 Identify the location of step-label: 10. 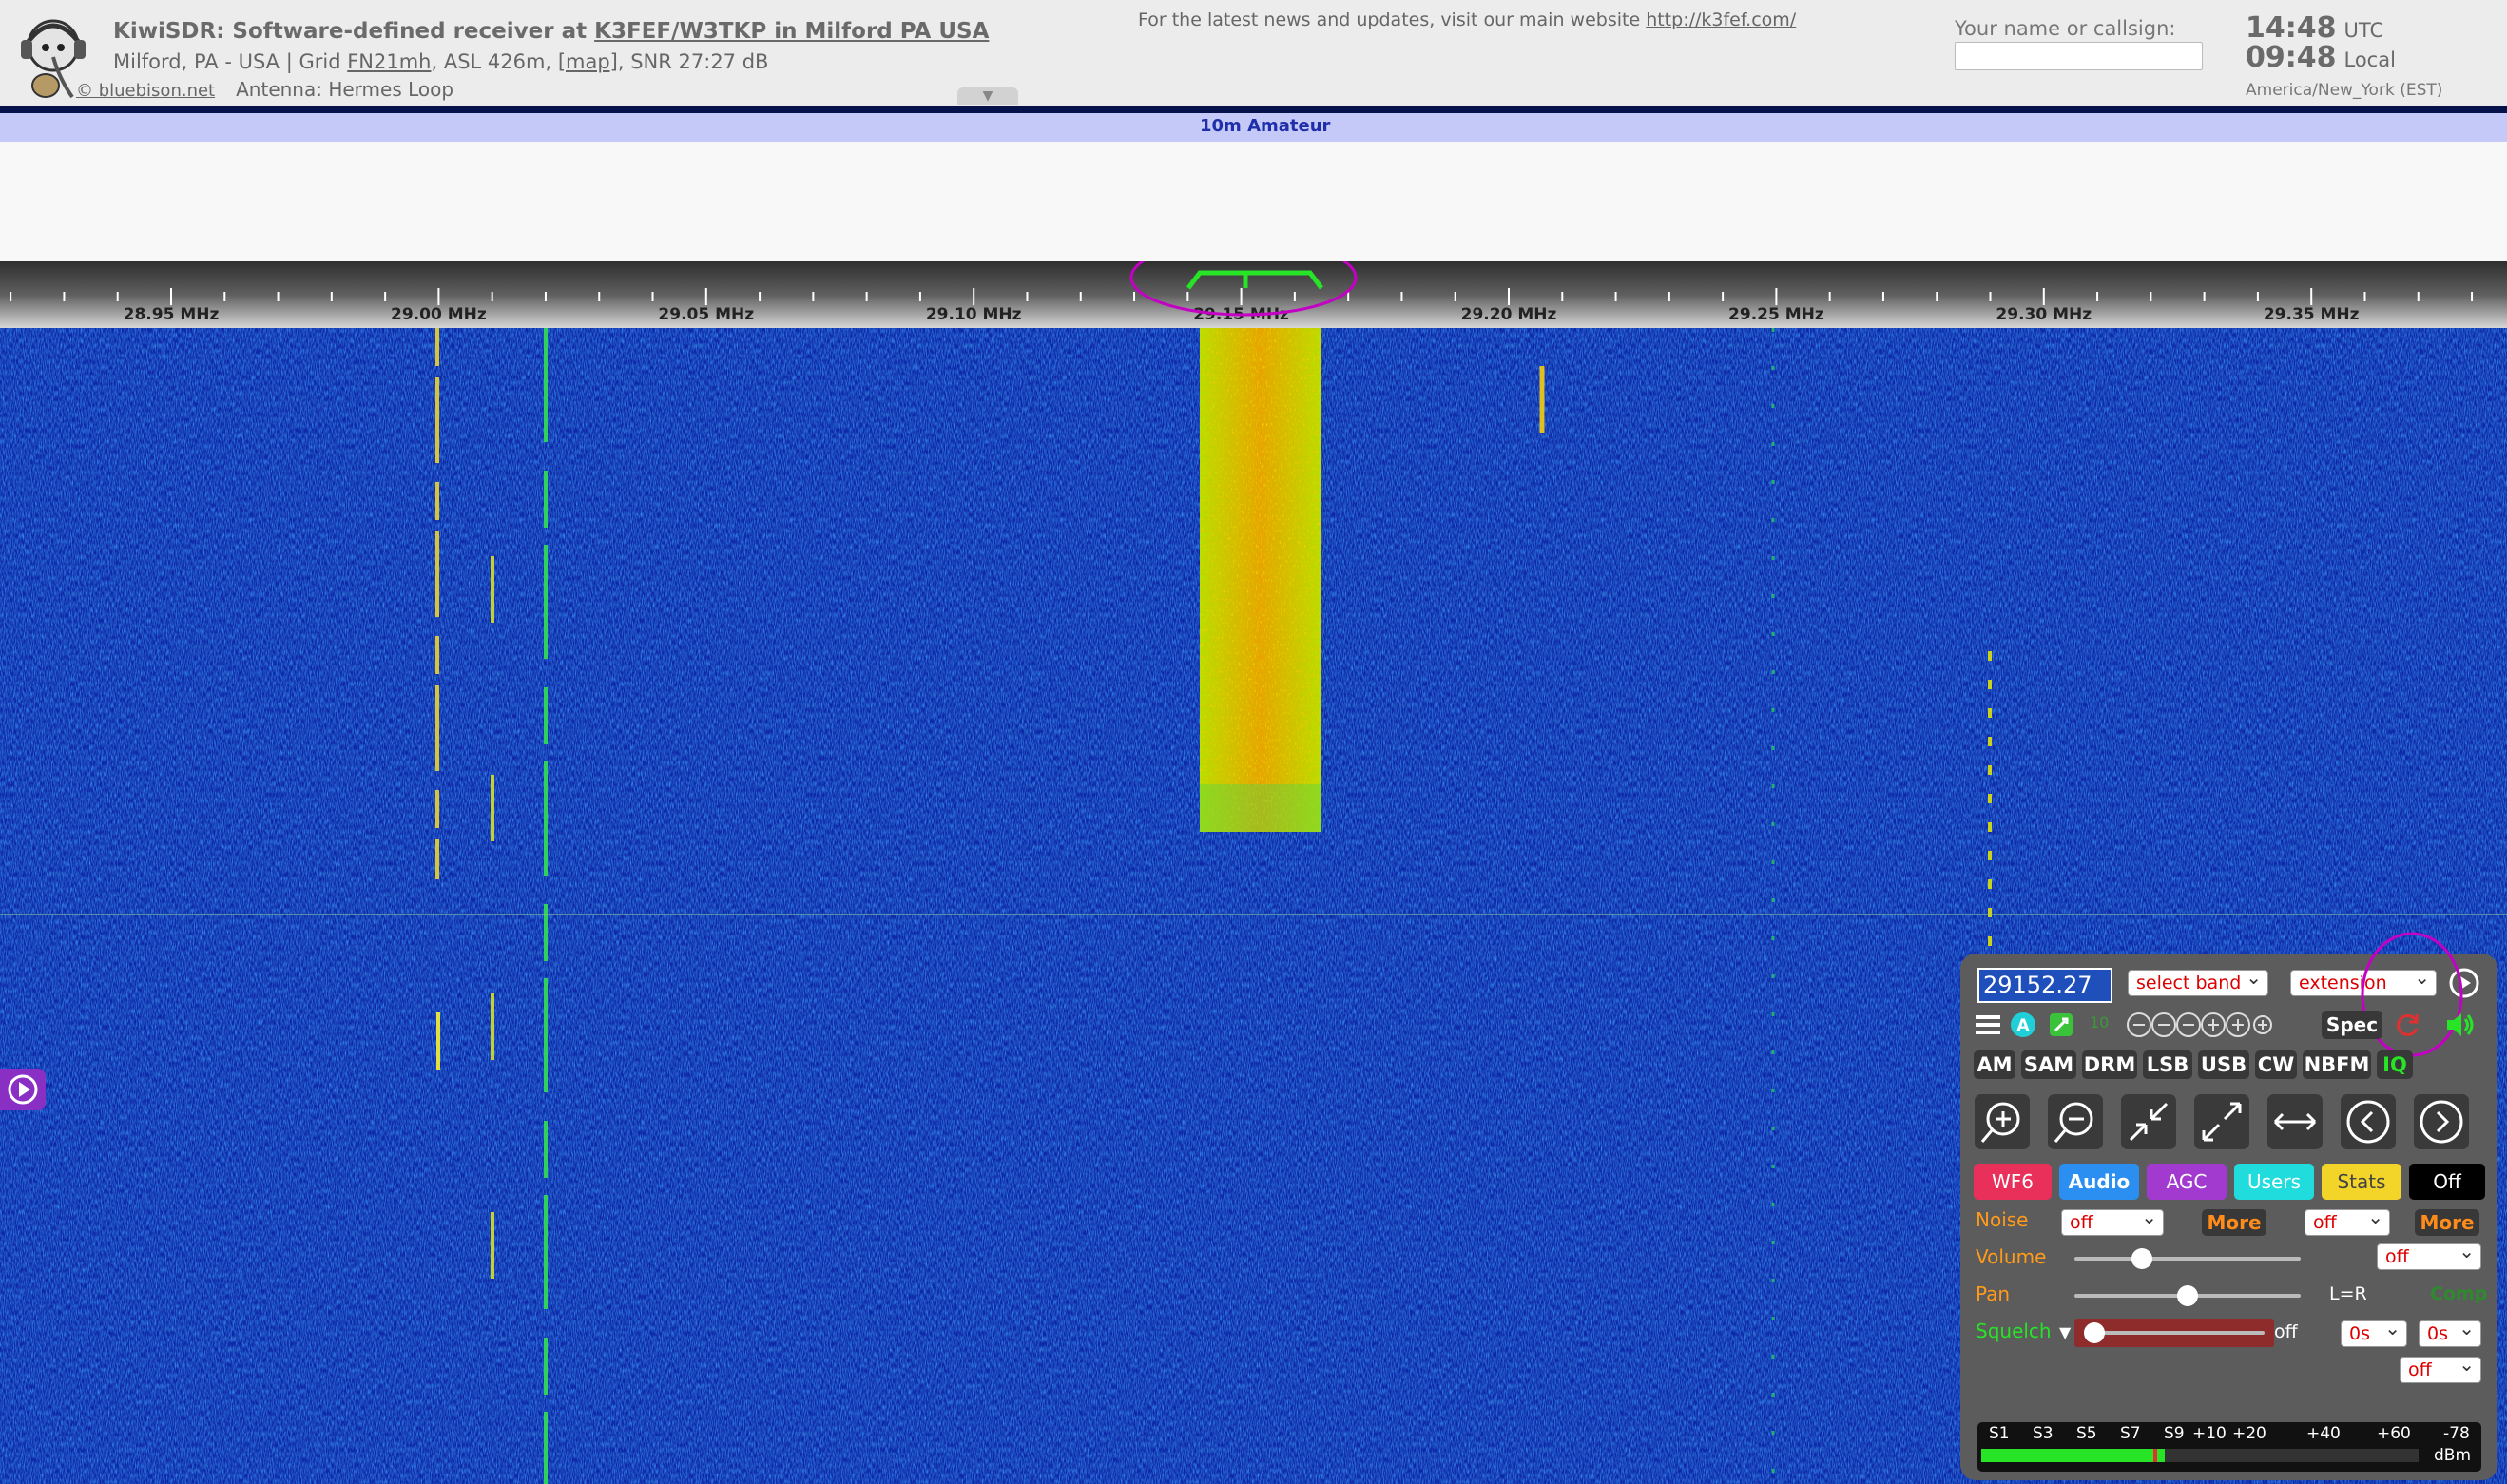
(2100, 1022).